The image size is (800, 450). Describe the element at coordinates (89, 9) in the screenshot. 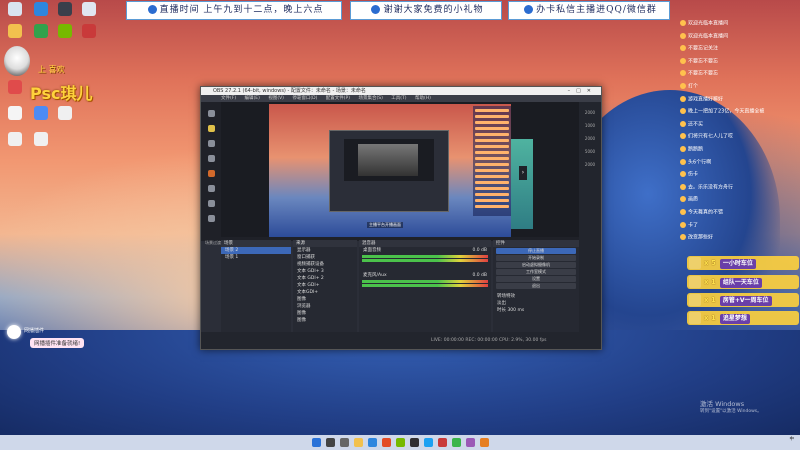

I see `desktop-icon-app4` at that location.